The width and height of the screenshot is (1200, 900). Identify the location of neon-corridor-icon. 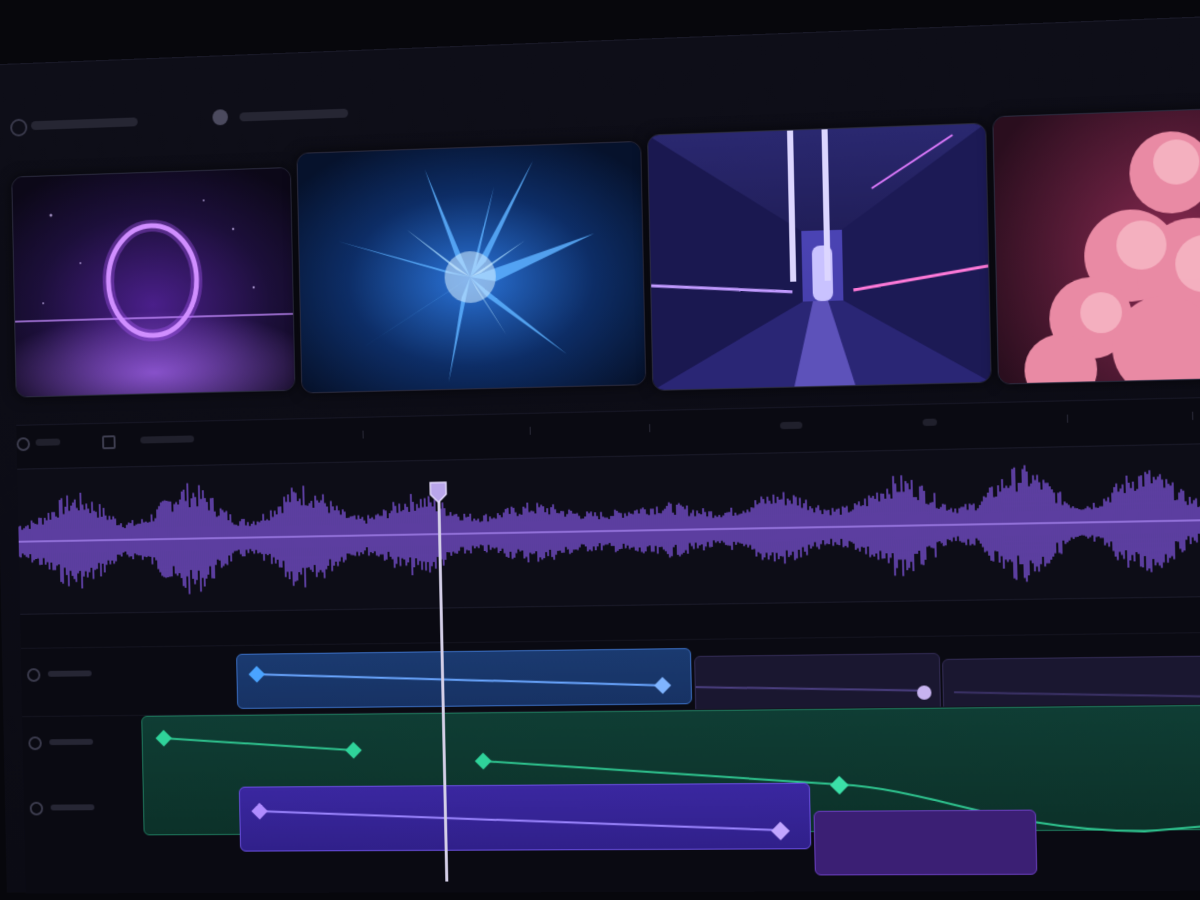
(819, 256).